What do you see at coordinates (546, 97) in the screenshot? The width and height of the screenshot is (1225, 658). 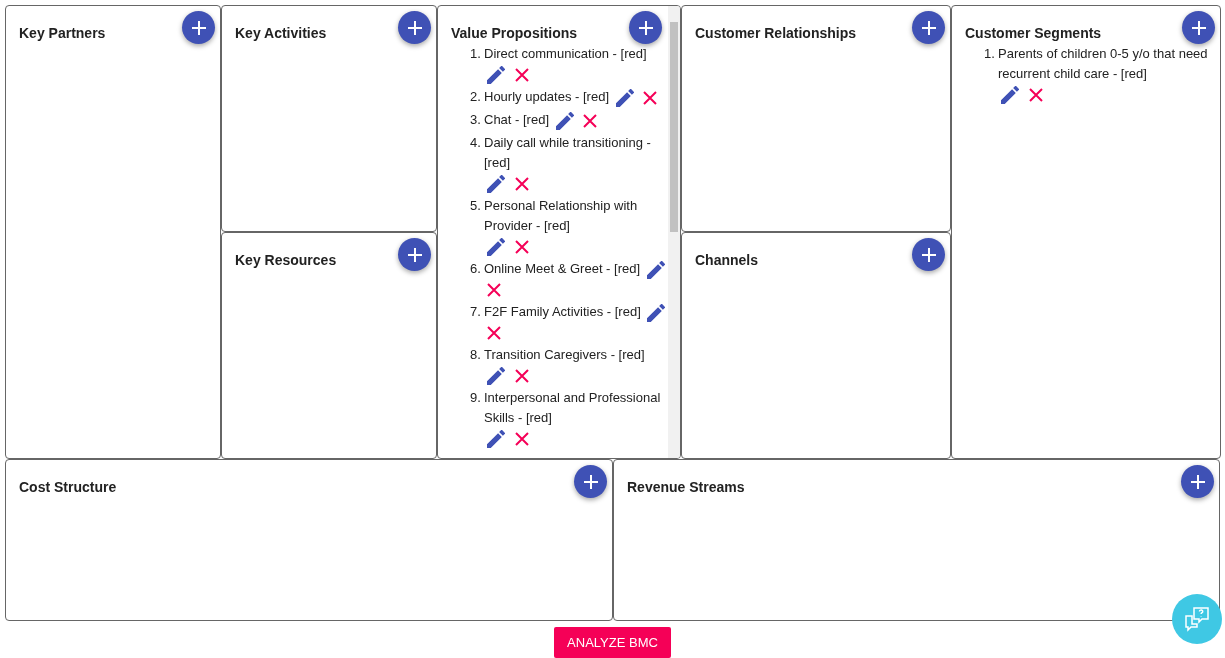 I see `item-text: Hourly updates - [red]` at bounding box center [546, 97].